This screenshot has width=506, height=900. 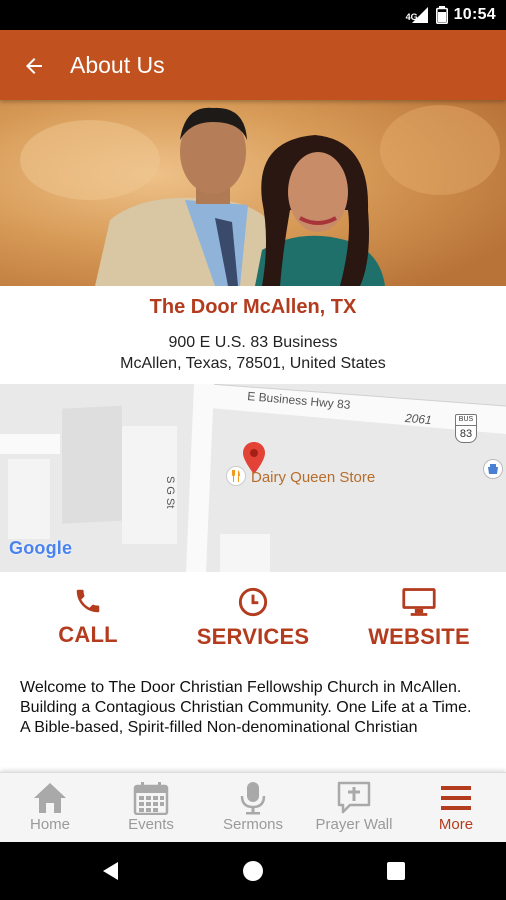 What do you see at coordinates (418, 15) in the screenshot?
I see `signal-icon: 4G` at bounding box center [418, 15].